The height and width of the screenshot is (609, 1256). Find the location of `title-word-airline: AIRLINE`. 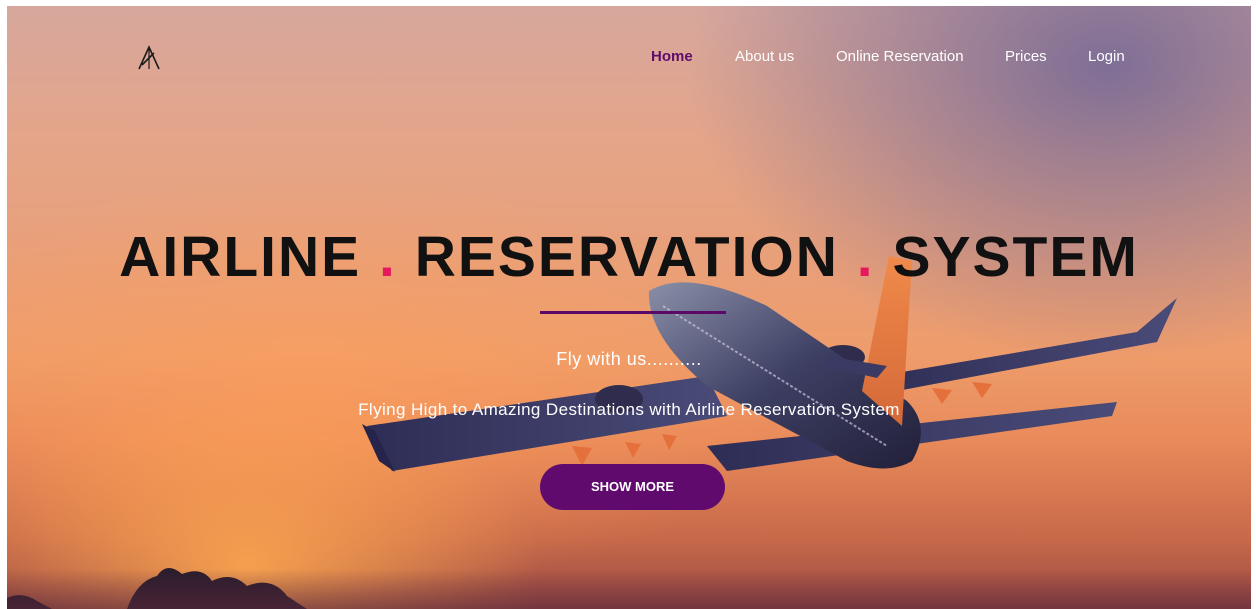

title-word-airline: AIRLINE is located at coordinates (240, 257).